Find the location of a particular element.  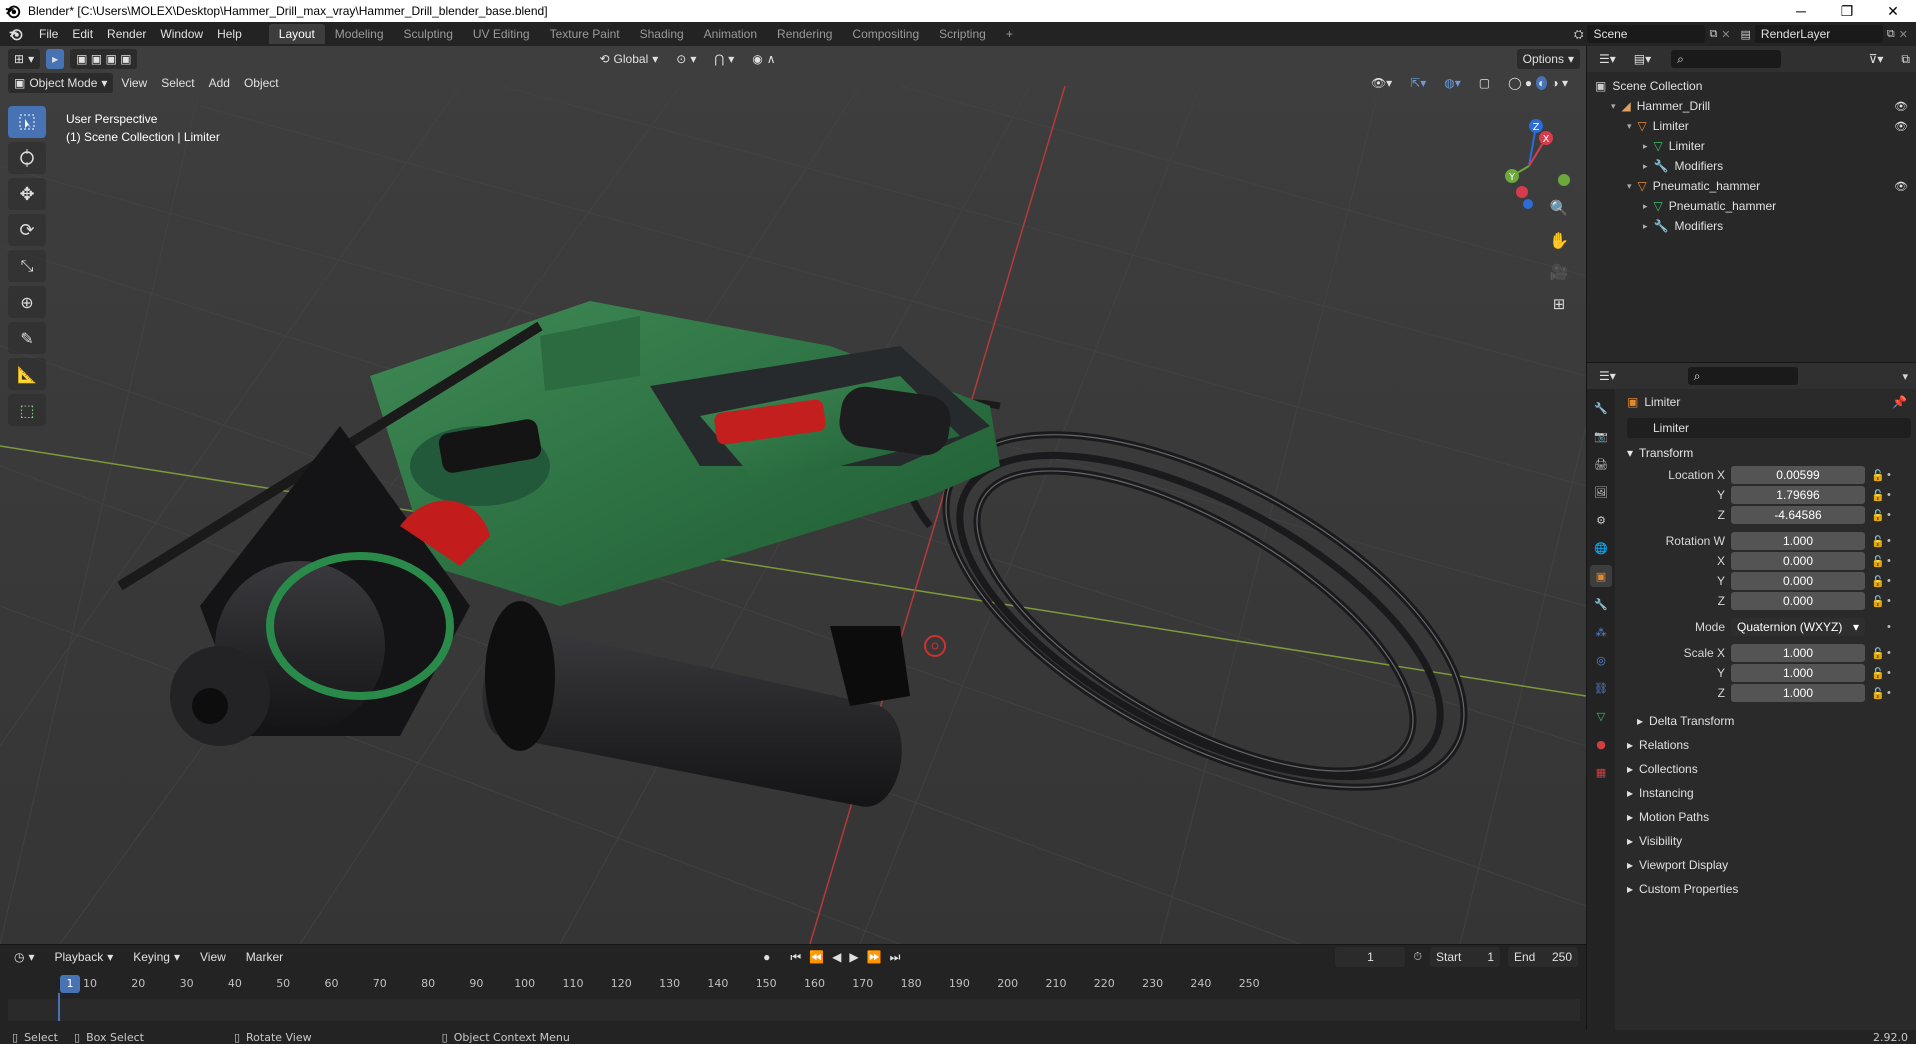

properties-search-input: ⌕ is located at coordinates (1742, 376).